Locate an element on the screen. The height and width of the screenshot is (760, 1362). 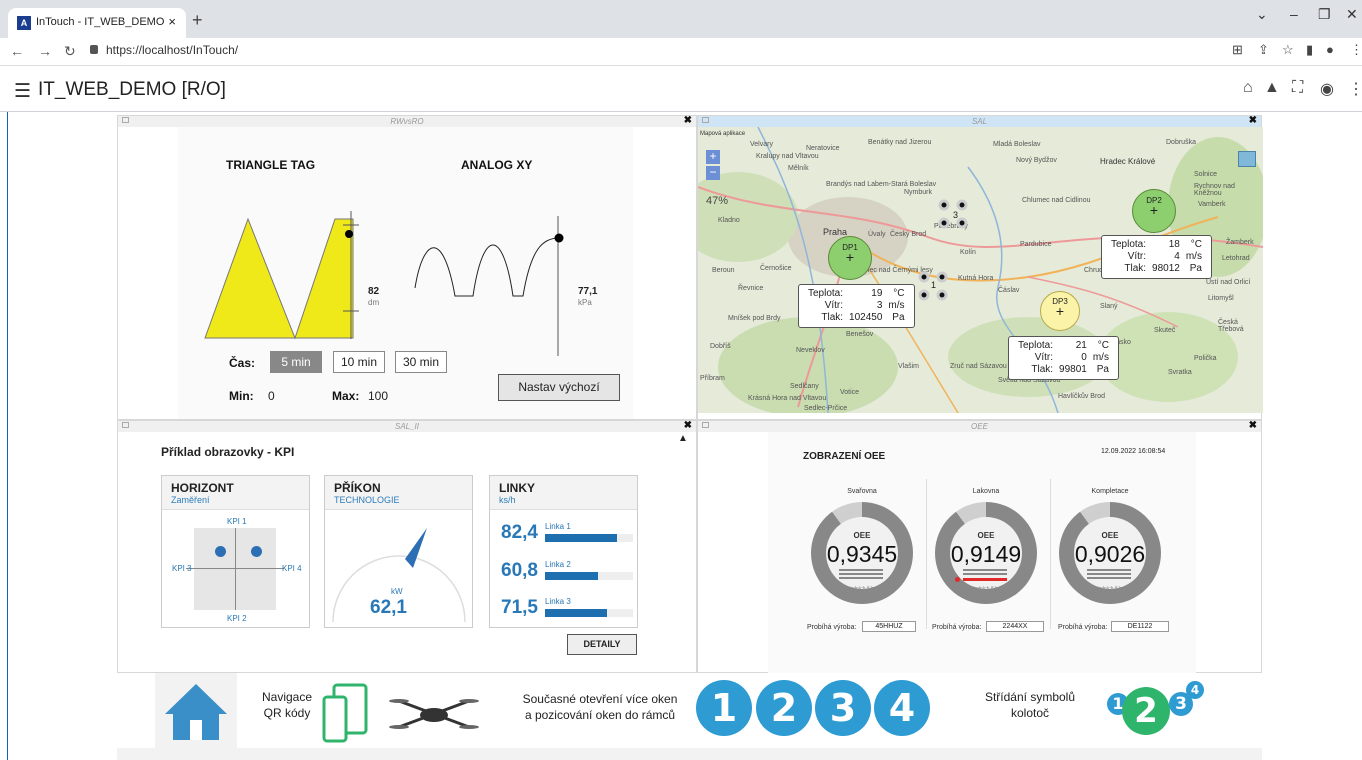
window-1-button: 1 is located at coordinates (724, 708).